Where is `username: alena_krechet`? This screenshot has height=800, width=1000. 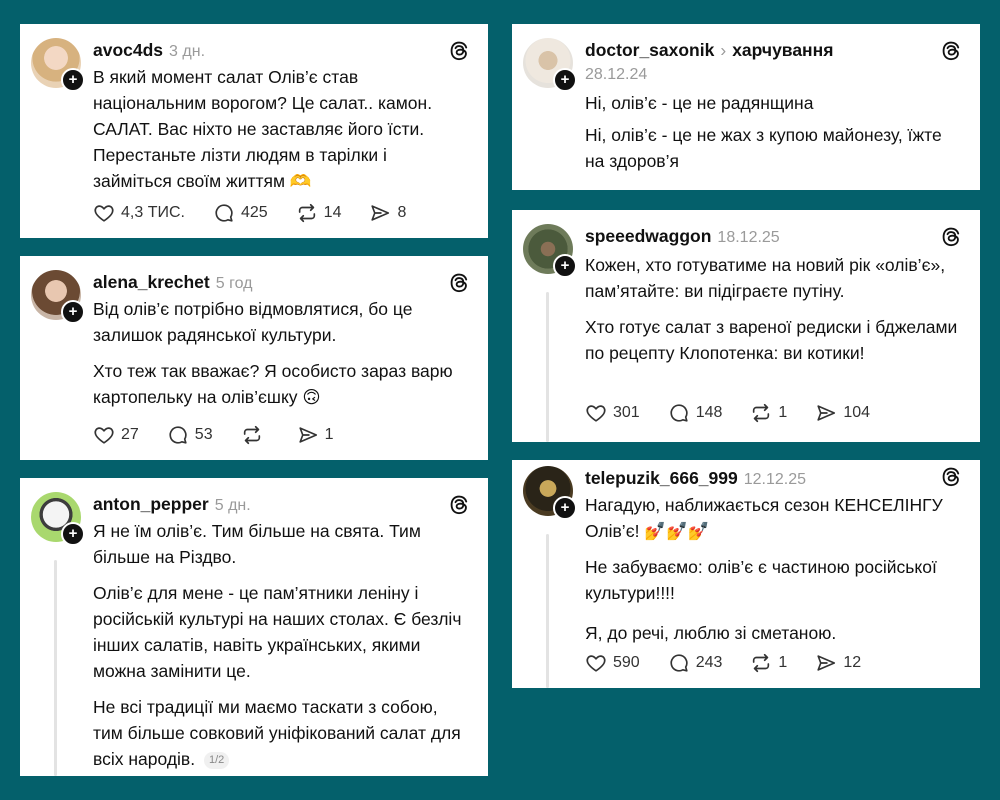 username: alena_krechet is located at coordinates (151, 282).